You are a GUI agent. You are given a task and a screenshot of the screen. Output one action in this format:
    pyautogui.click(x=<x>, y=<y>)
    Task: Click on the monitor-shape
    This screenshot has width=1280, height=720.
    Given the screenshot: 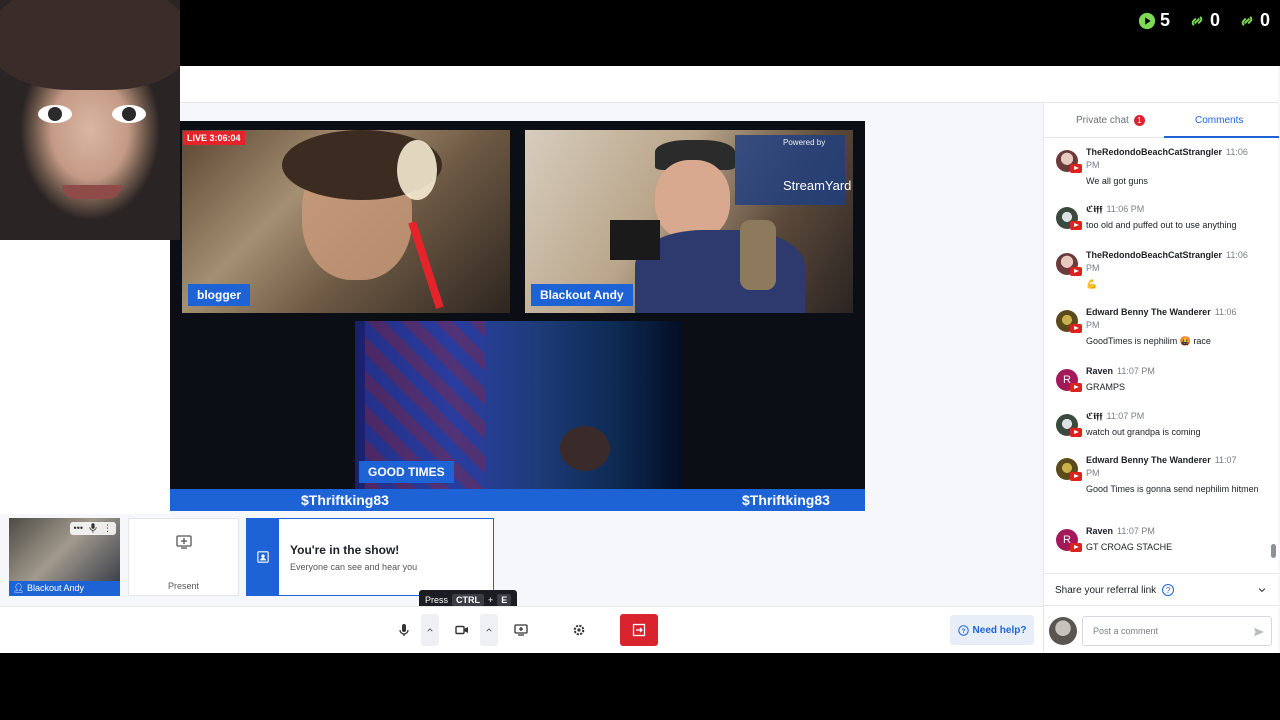 What is the action you would take?
    pyautogui.click(x=635, y=240)
    